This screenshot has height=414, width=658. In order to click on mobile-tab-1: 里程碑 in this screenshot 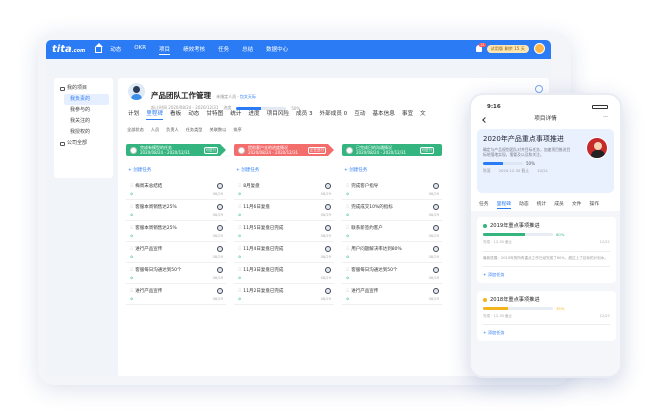, I will do `click(504, 204)`.